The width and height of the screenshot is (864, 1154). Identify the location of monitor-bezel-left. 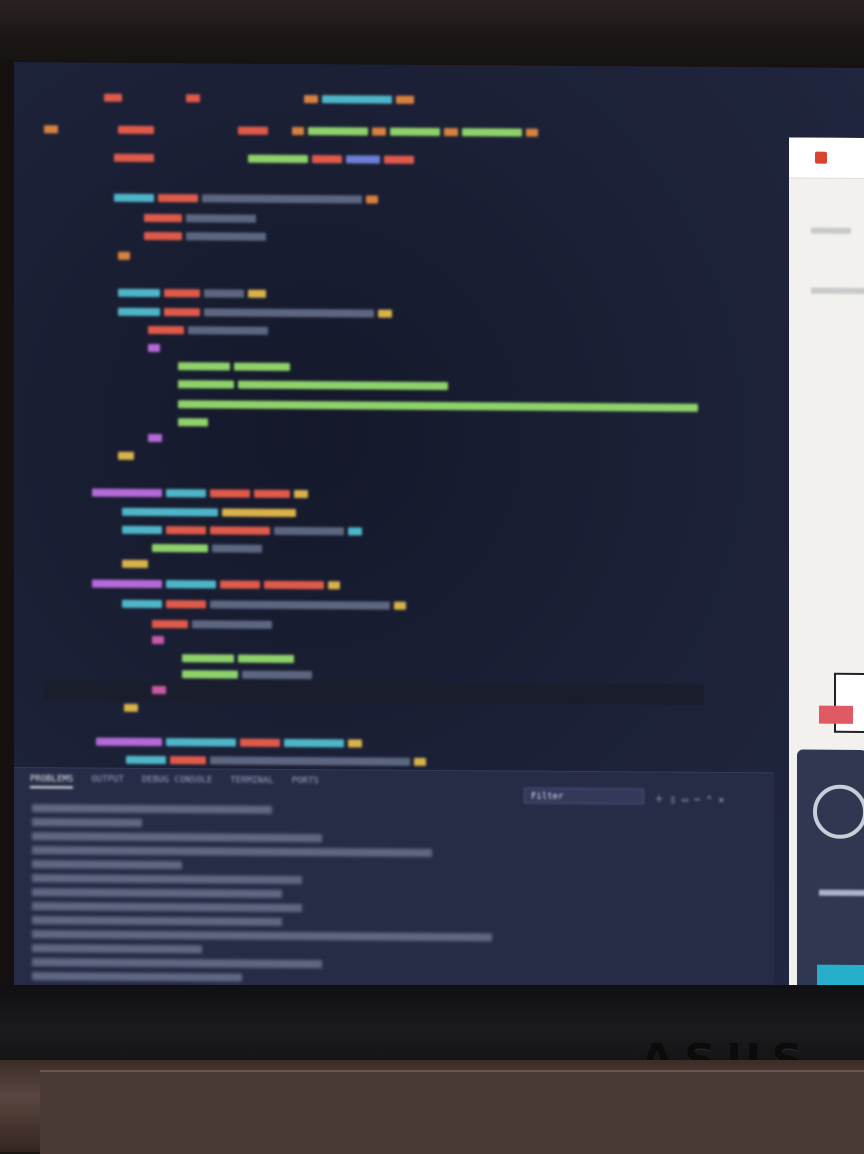
(7, 540).